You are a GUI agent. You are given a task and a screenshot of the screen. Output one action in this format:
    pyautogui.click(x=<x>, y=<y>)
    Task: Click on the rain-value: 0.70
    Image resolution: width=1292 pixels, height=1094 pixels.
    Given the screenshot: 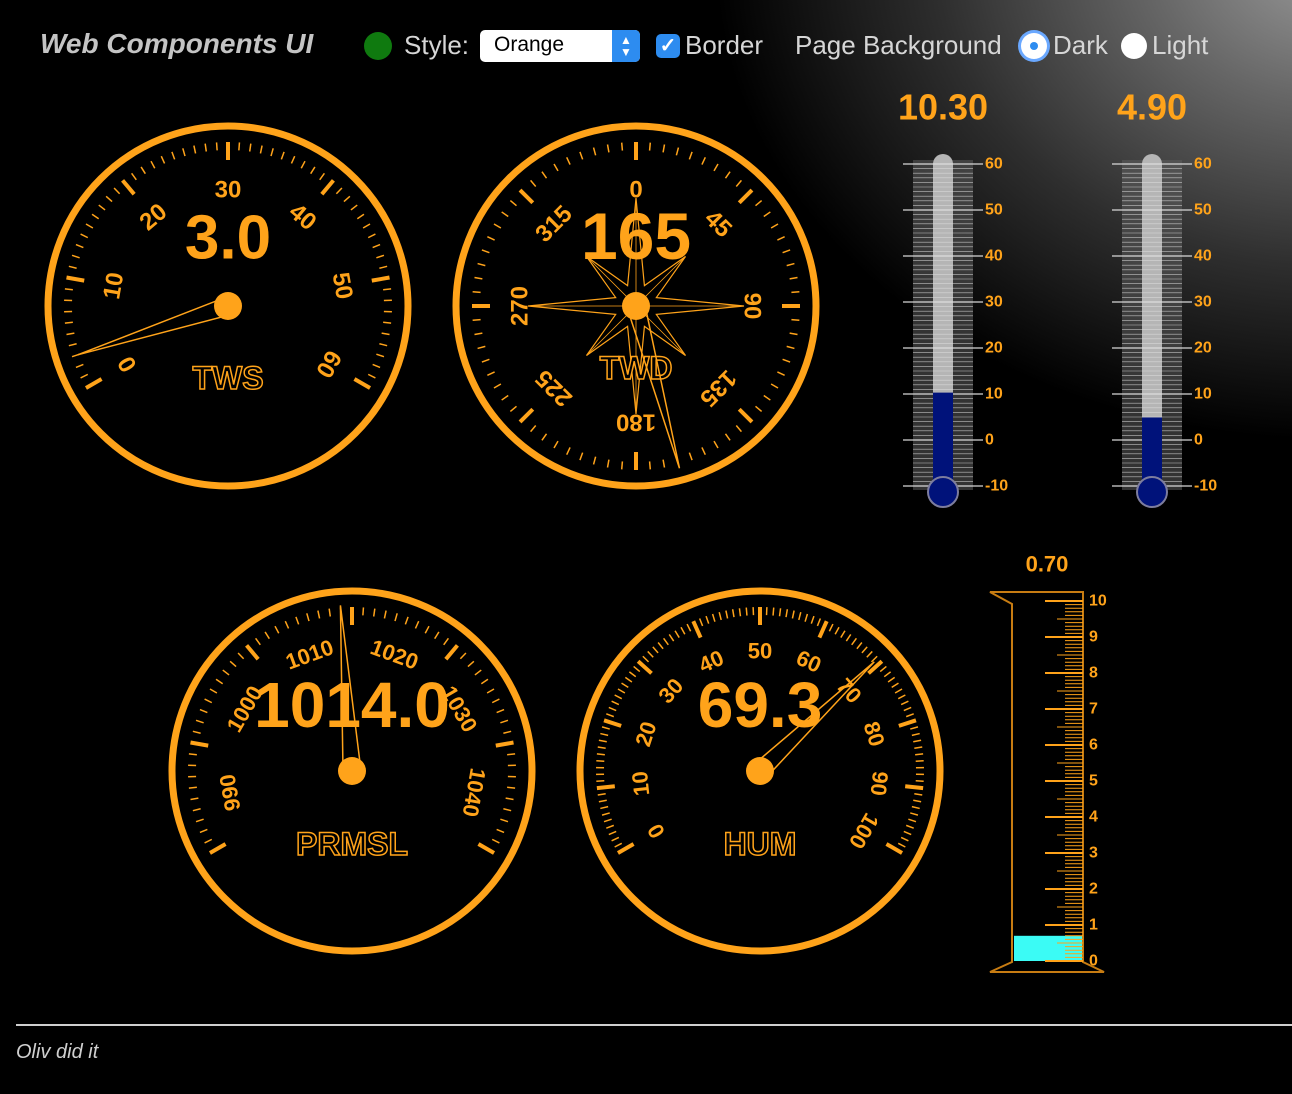 What is the action you would take?
    pyautogui.click(x=1047, y=564)
    